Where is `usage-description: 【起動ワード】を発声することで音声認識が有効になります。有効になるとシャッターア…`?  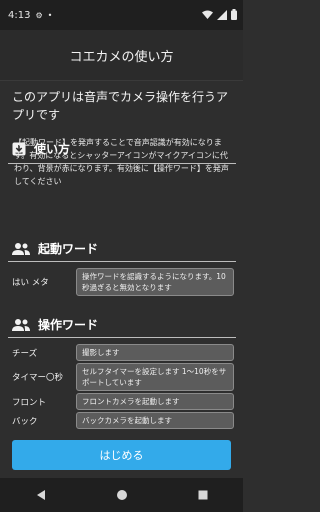
usage-description: 【起動ワード】を発声することで音声認識が有効になります。有効になるとシャッターア… is located at coordinates (121, 162).